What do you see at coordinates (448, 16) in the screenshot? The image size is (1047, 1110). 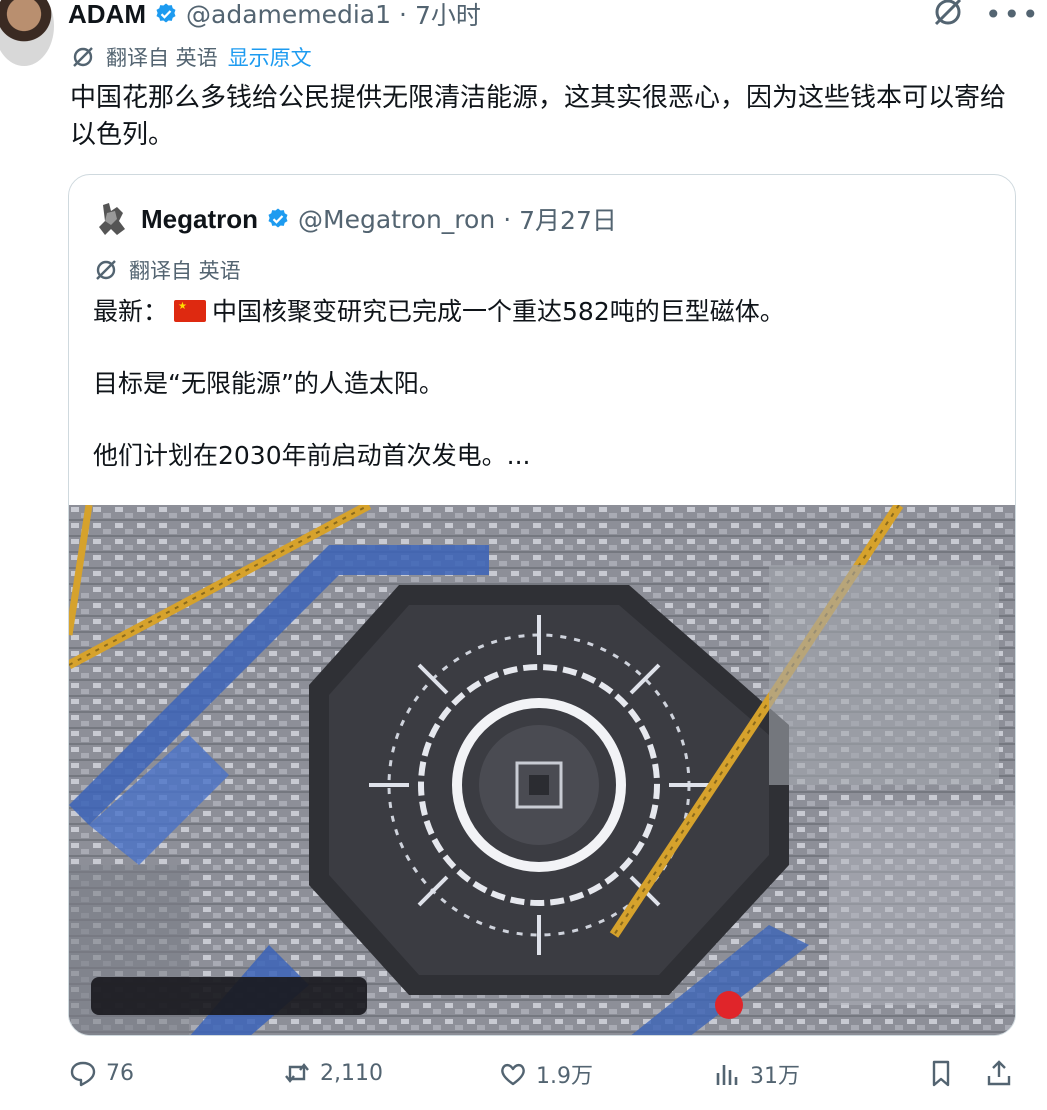 I see `post-time: 7小时` at bounding box center [448, 16].